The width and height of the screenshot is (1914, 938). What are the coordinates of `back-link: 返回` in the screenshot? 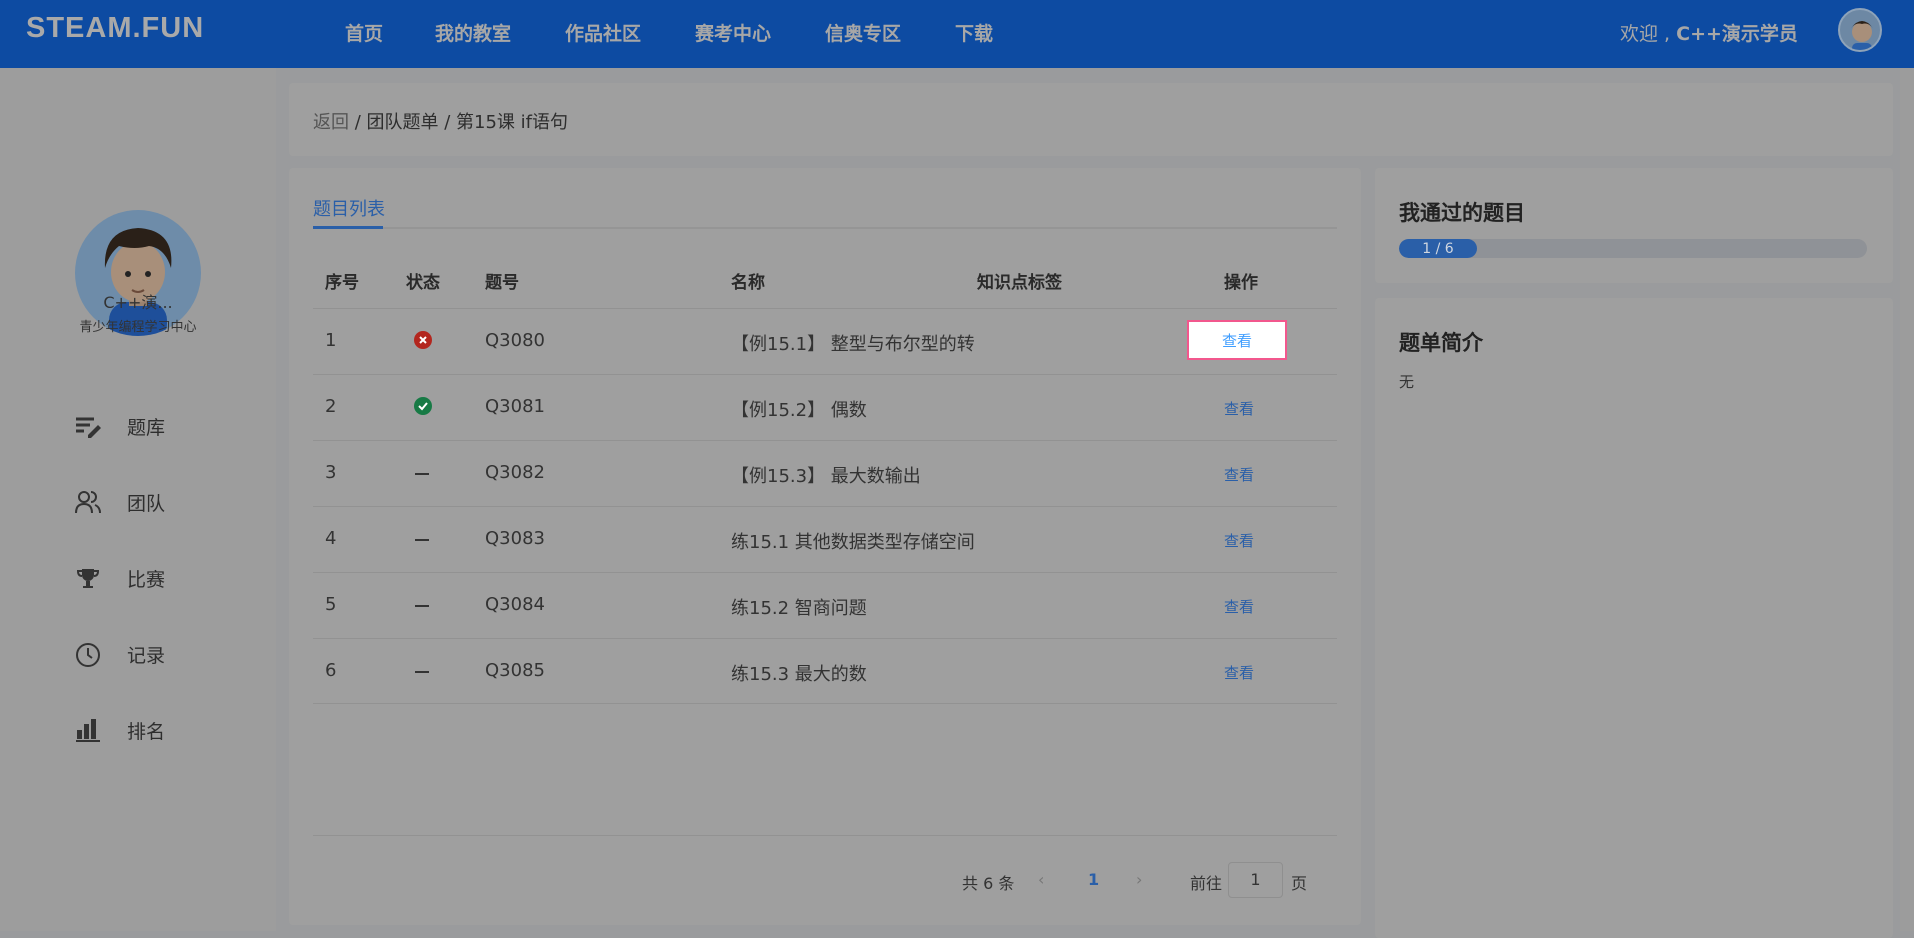 It's located at (331, 122).